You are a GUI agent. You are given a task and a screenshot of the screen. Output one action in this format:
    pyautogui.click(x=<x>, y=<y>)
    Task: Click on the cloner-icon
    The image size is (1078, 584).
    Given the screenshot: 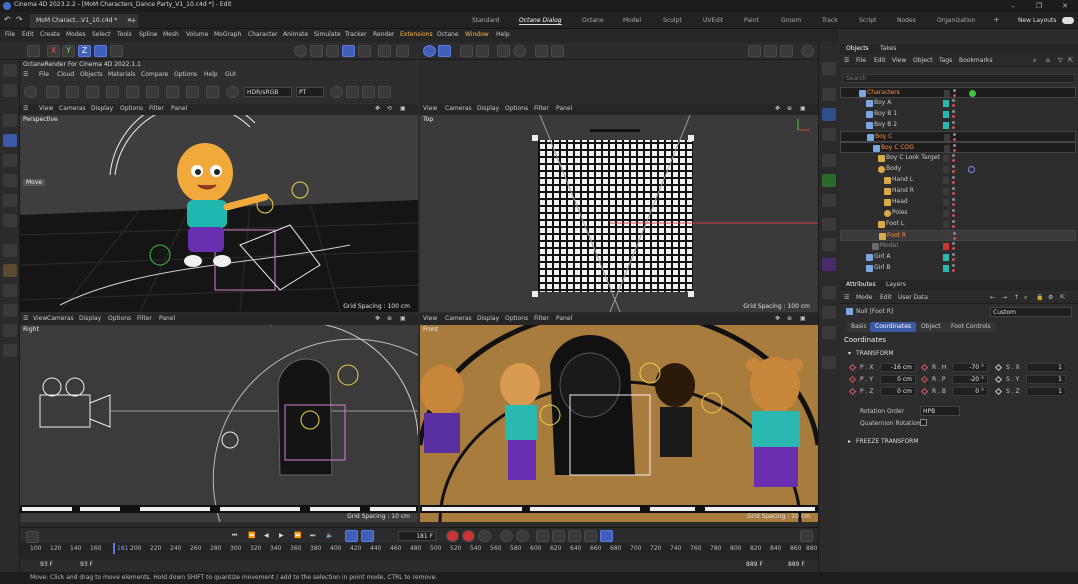 What is the action you would take?
    pyautogui.click(x=829, y=180)
    